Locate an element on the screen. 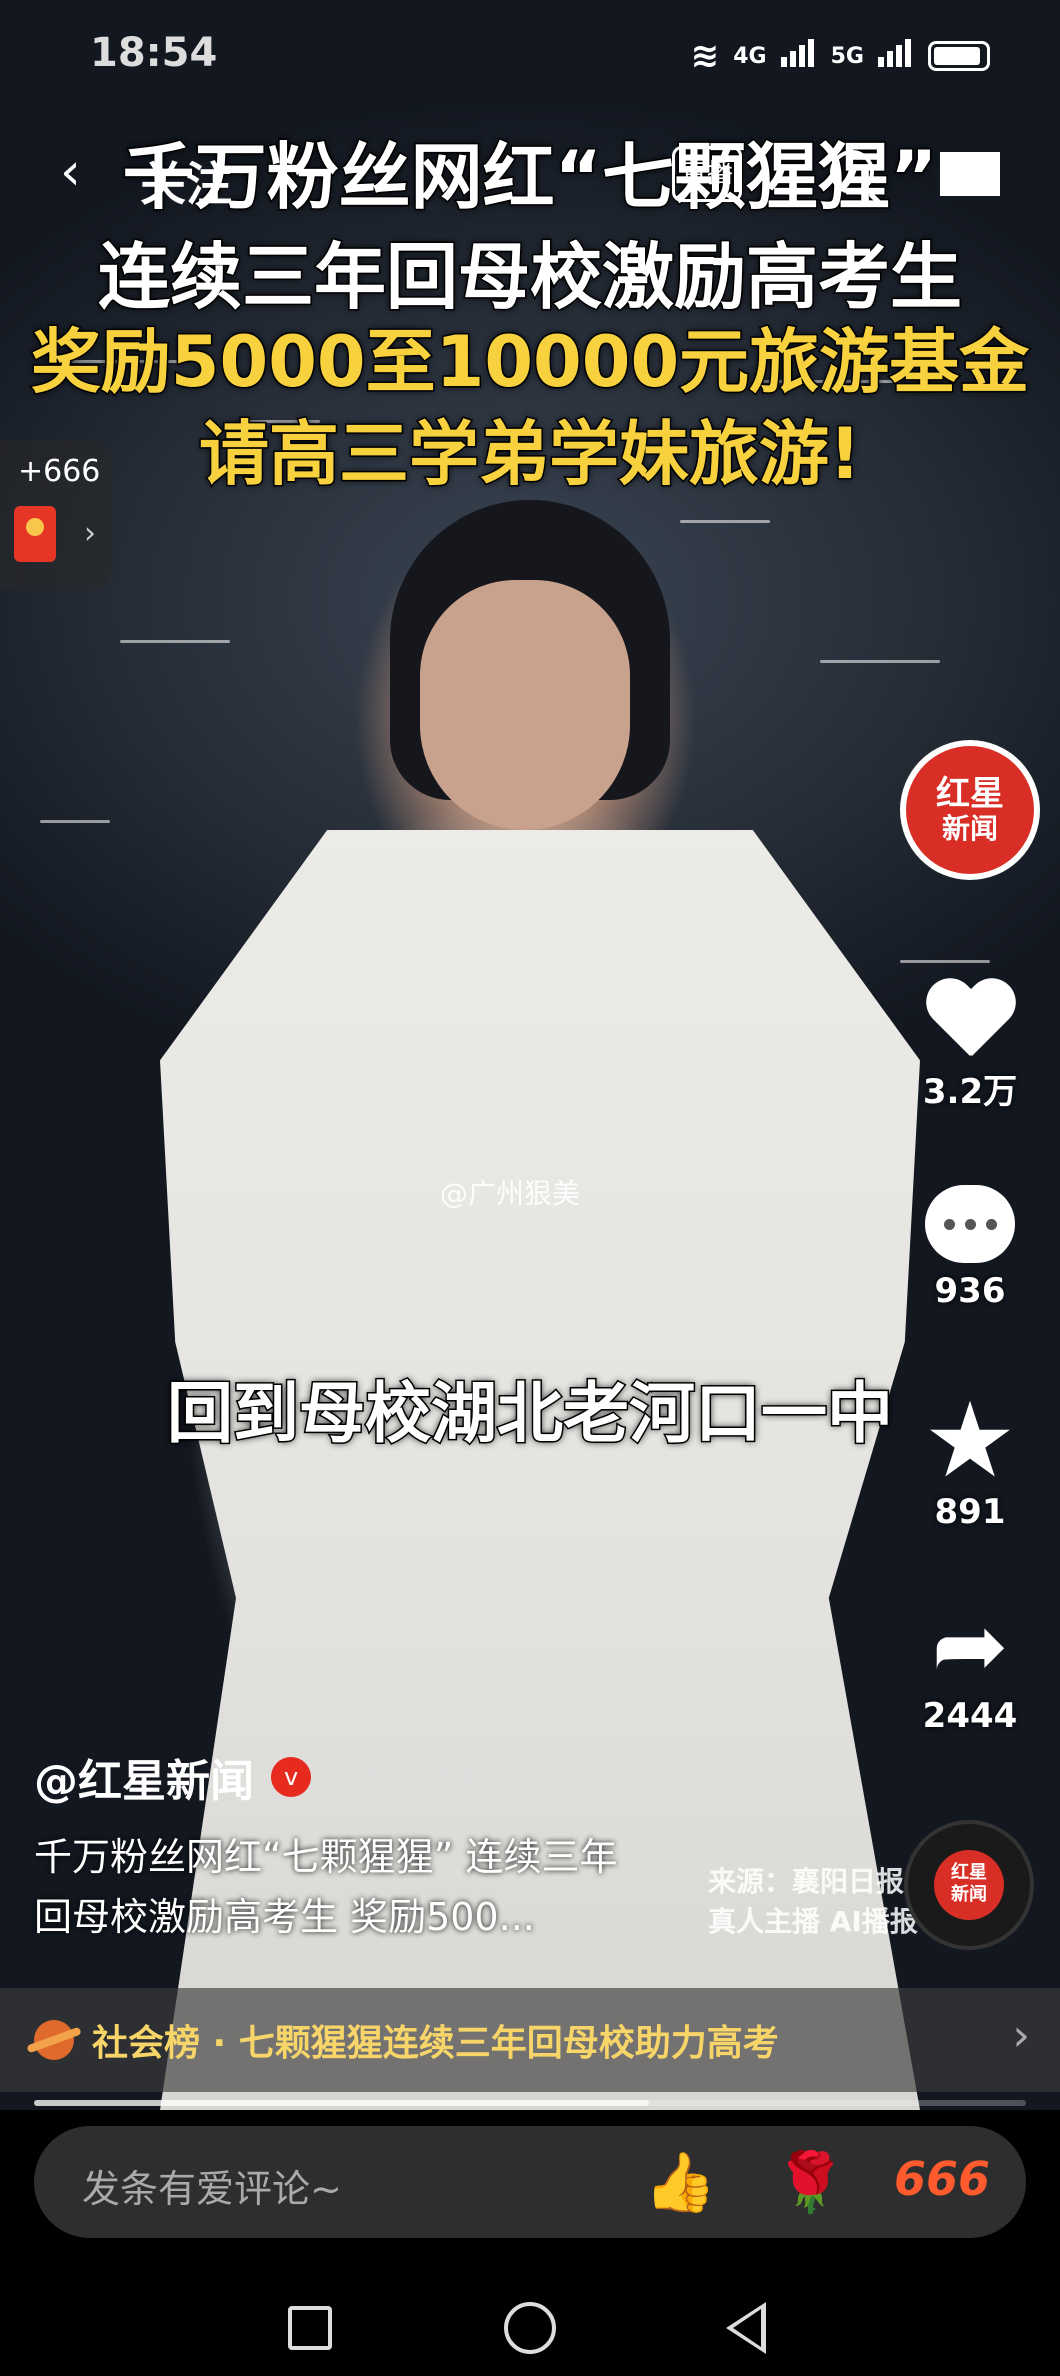  thumbs-up-emoji: 👍 is located at coordinates (680, 2182).